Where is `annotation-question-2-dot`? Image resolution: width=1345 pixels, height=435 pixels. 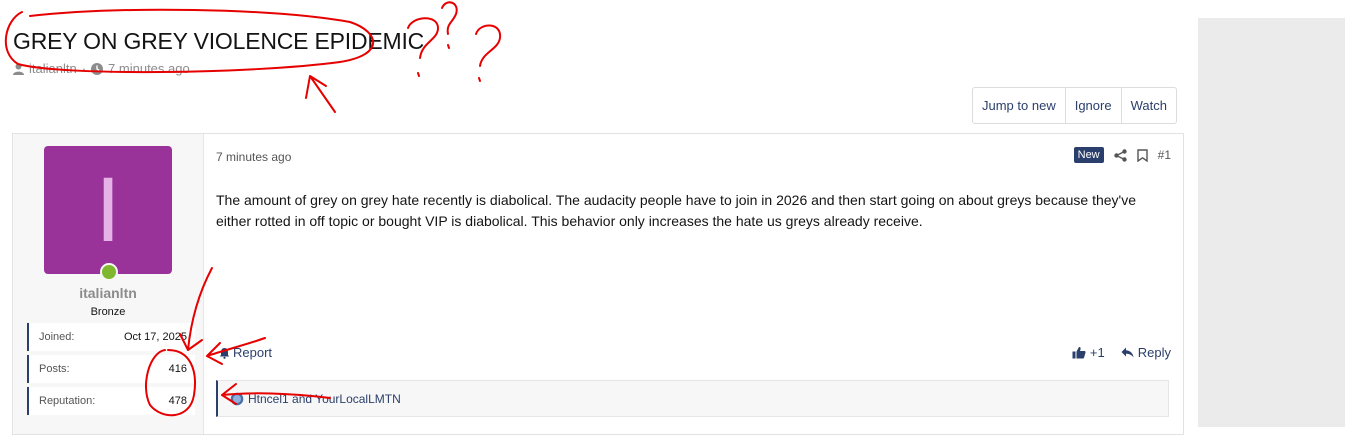 annotation-question-2-dot is located at coordinates (448, 46).